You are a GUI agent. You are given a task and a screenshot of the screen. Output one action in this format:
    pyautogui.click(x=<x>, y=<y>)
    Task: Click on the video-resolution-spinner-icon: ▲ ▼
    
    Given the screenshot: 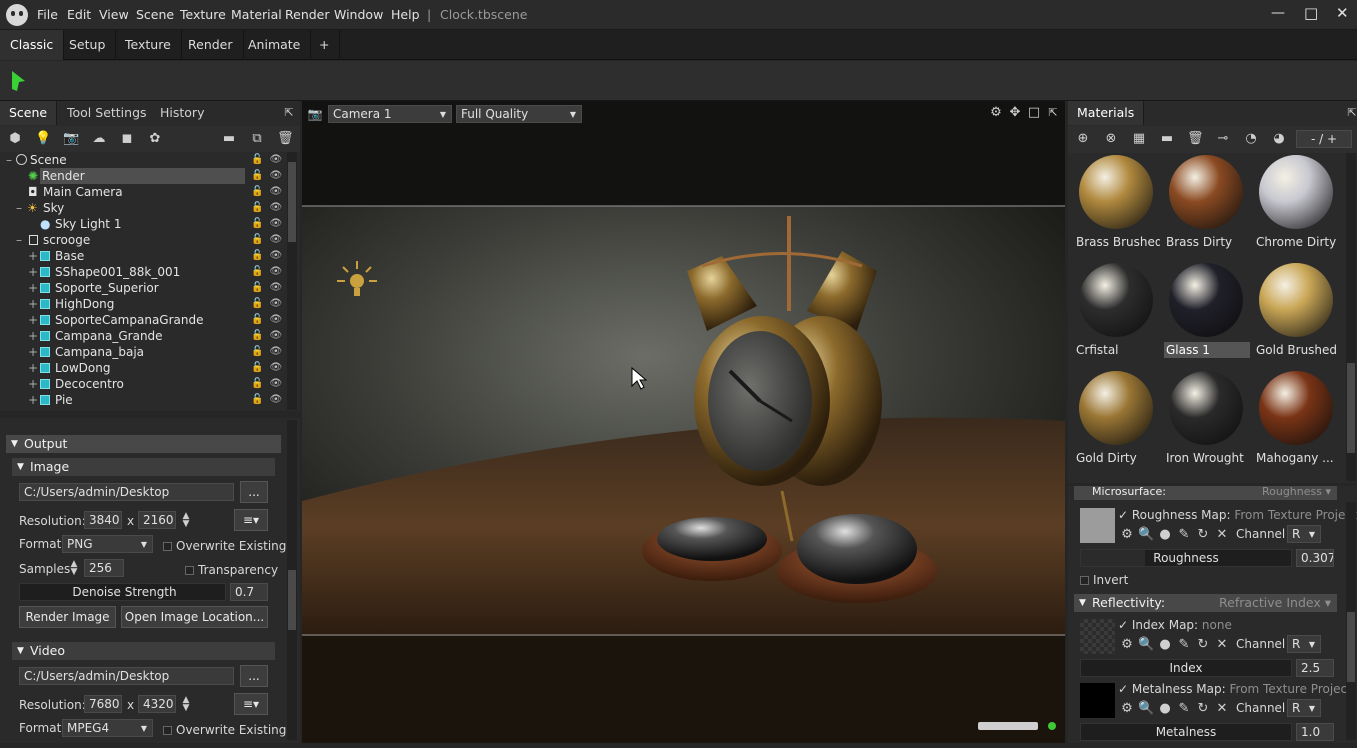 What is the action you would take?
    pyautogui.click(x=186, y=704)
    